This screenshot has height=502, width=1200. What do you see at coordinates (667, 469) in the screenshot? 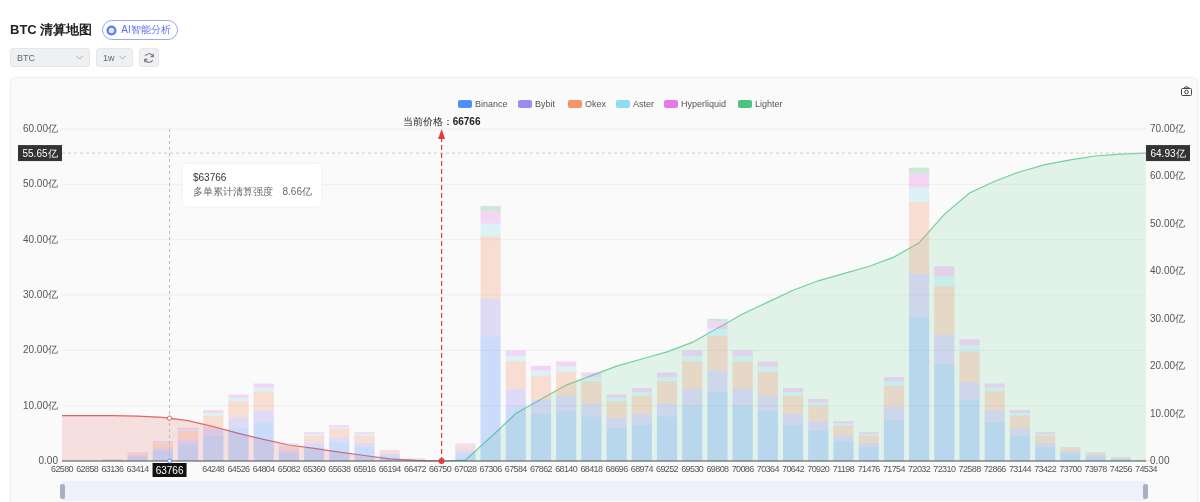
I see `axis-label: 69252` at bounding box center [667, 469].